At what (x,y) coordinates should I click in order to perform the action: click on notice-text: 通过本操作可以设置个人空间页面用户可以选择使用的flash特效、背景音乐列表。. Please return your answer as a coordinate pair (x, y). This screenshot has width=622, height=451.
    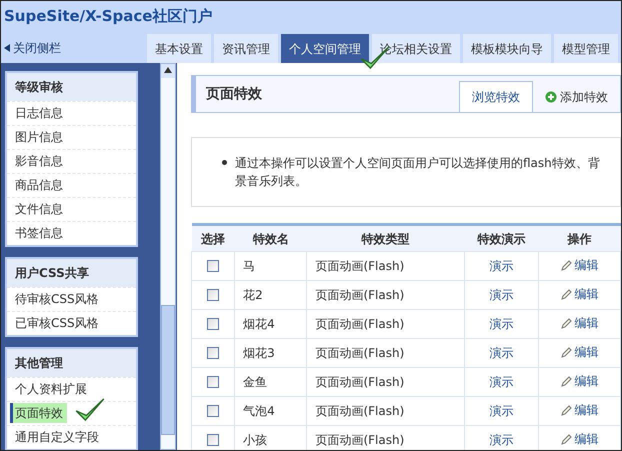
    Looking at the image, I should click on (417, 172).